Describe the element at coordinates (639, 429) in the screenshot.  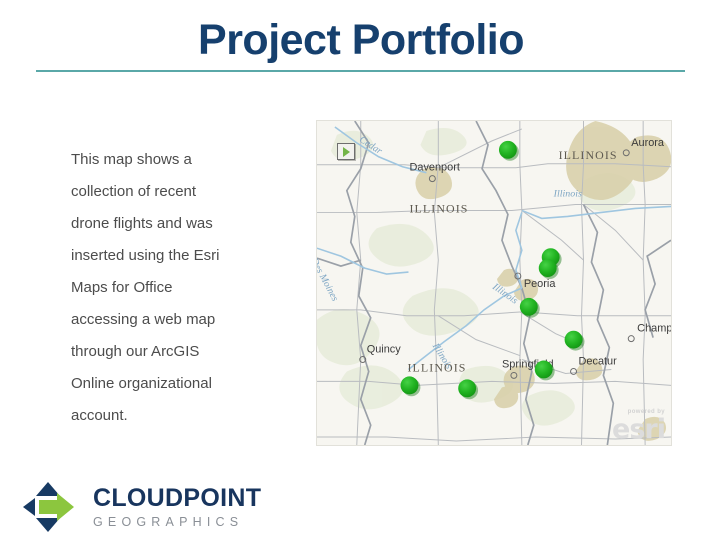
I see `esri-wordmark: esri` at that location.